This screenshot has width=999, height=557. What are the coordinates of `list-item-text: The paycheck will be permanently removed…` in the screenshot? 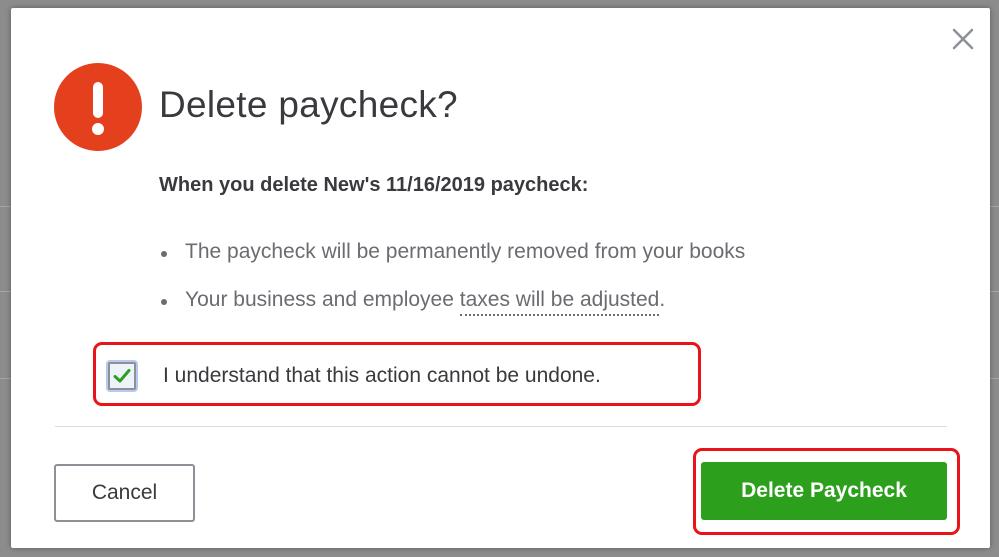 It's located at (465, 251).